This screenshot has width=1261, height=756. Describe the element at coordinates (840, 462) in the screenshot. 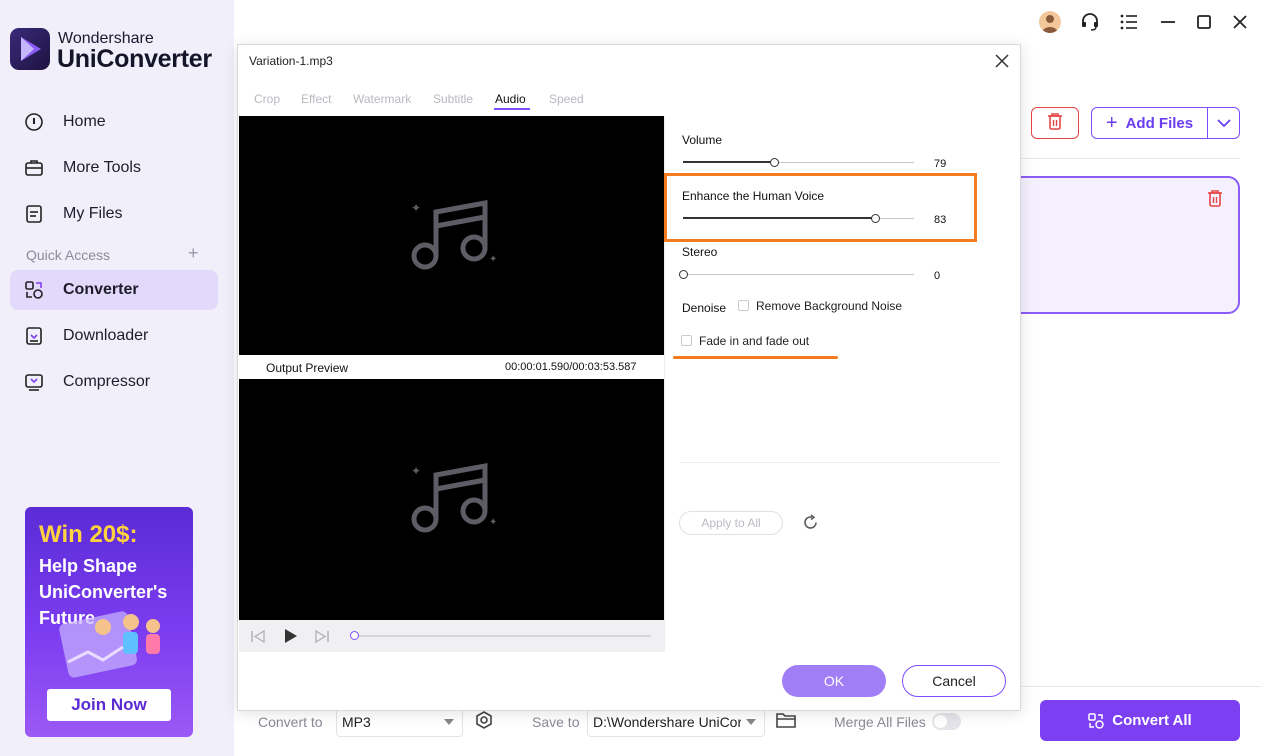

I see `panel-divider` at that location.